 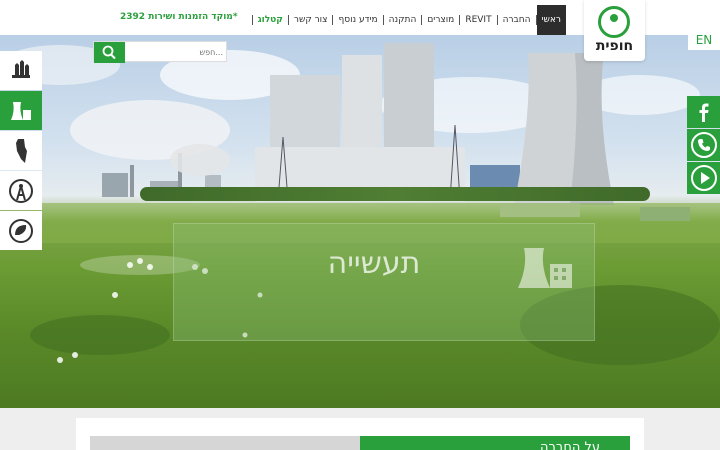 I want to click on recycle-icon, so click(x=21, y=230).